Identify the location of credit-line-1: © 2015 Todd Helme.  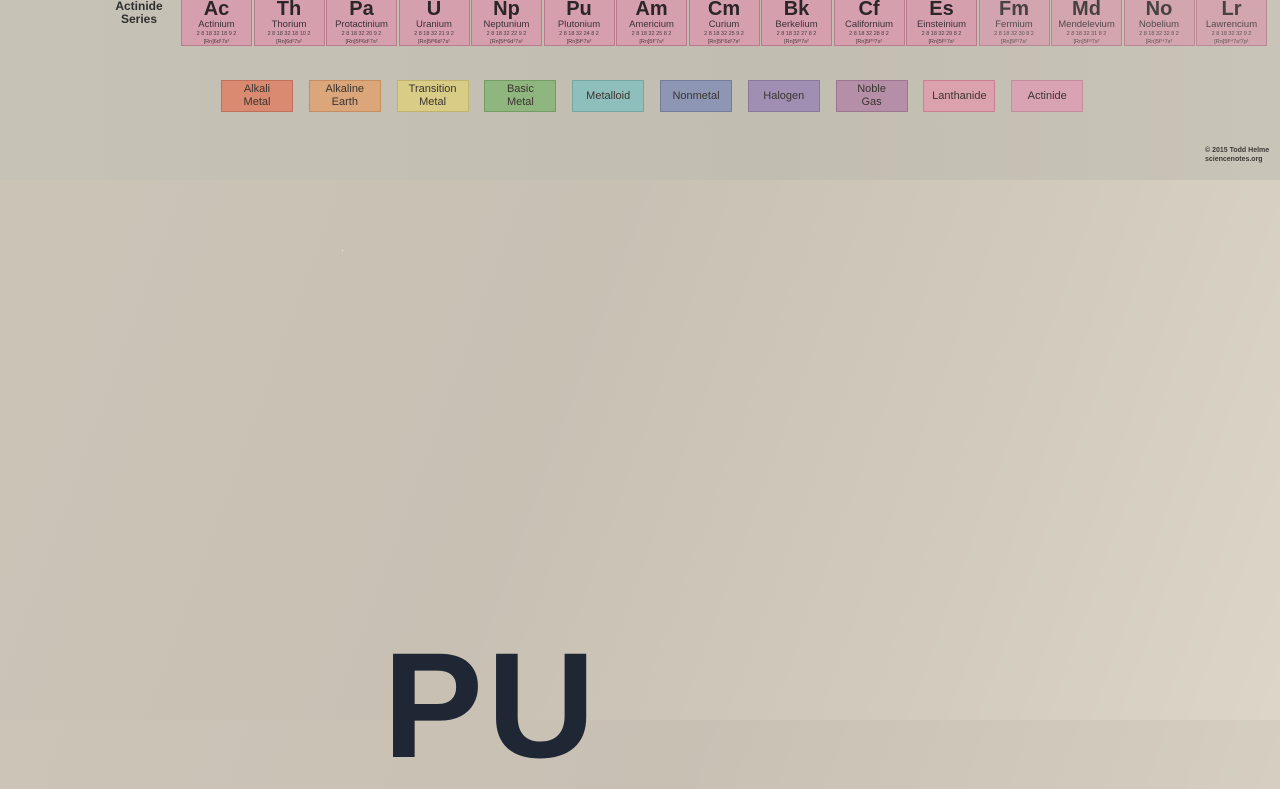
(1237, 150).